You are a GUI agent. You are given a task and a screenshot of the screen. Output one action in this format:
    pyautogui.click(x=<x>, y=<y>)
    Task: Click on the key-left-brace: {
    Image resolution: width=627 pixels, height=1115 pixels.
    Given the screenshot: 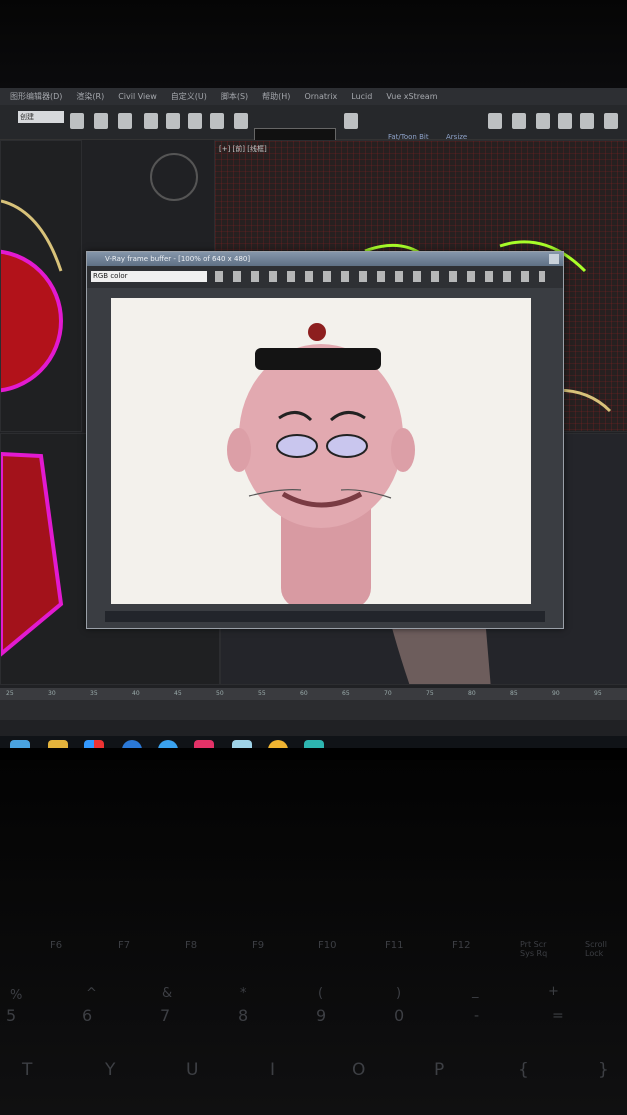 What is the action you would take?
    pyautogui.click(x=523, y=1070)
    